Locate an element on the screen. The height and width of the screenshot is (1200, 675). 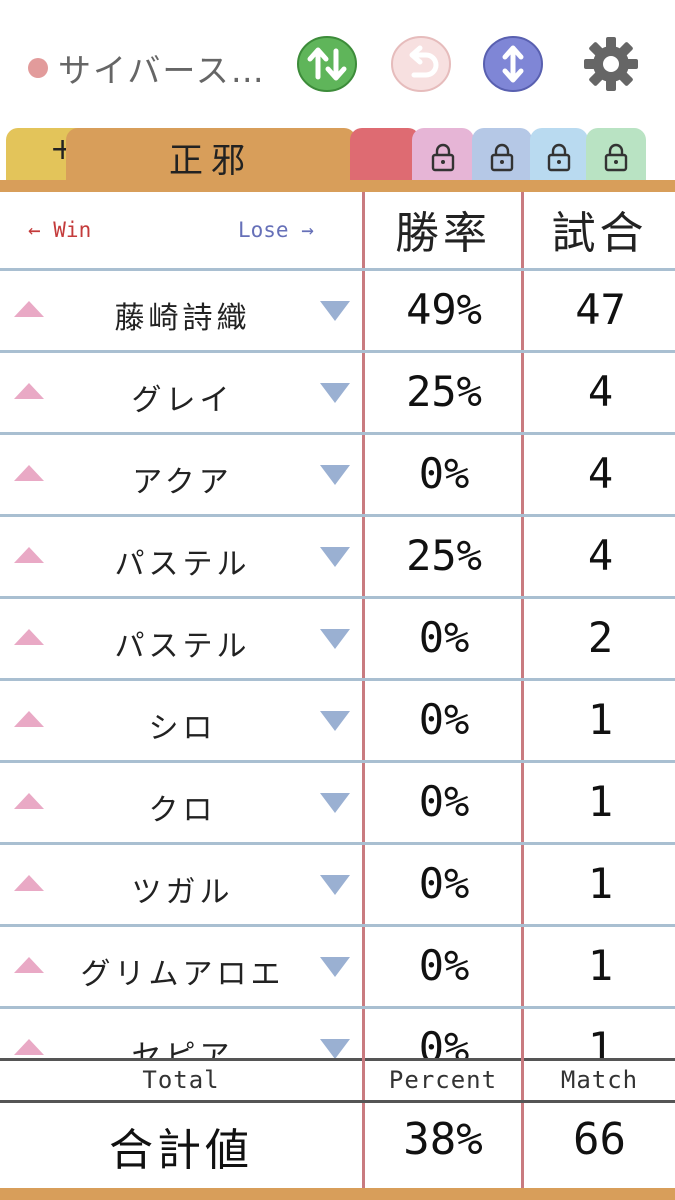
totals-footer: Total Percent Match 合計値 38% 66 is located at coordinates (337, 1123).